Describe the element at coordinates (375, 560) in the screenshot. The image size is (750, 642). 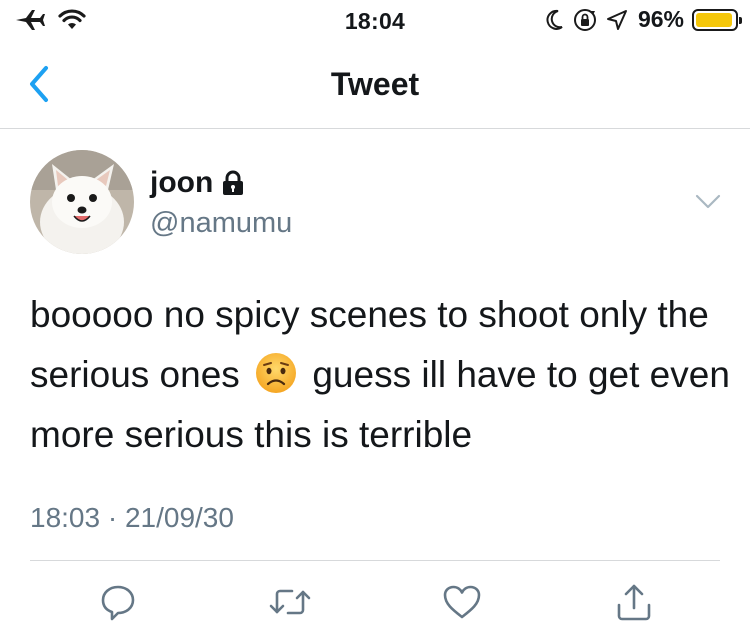
I see `divider` at that location.